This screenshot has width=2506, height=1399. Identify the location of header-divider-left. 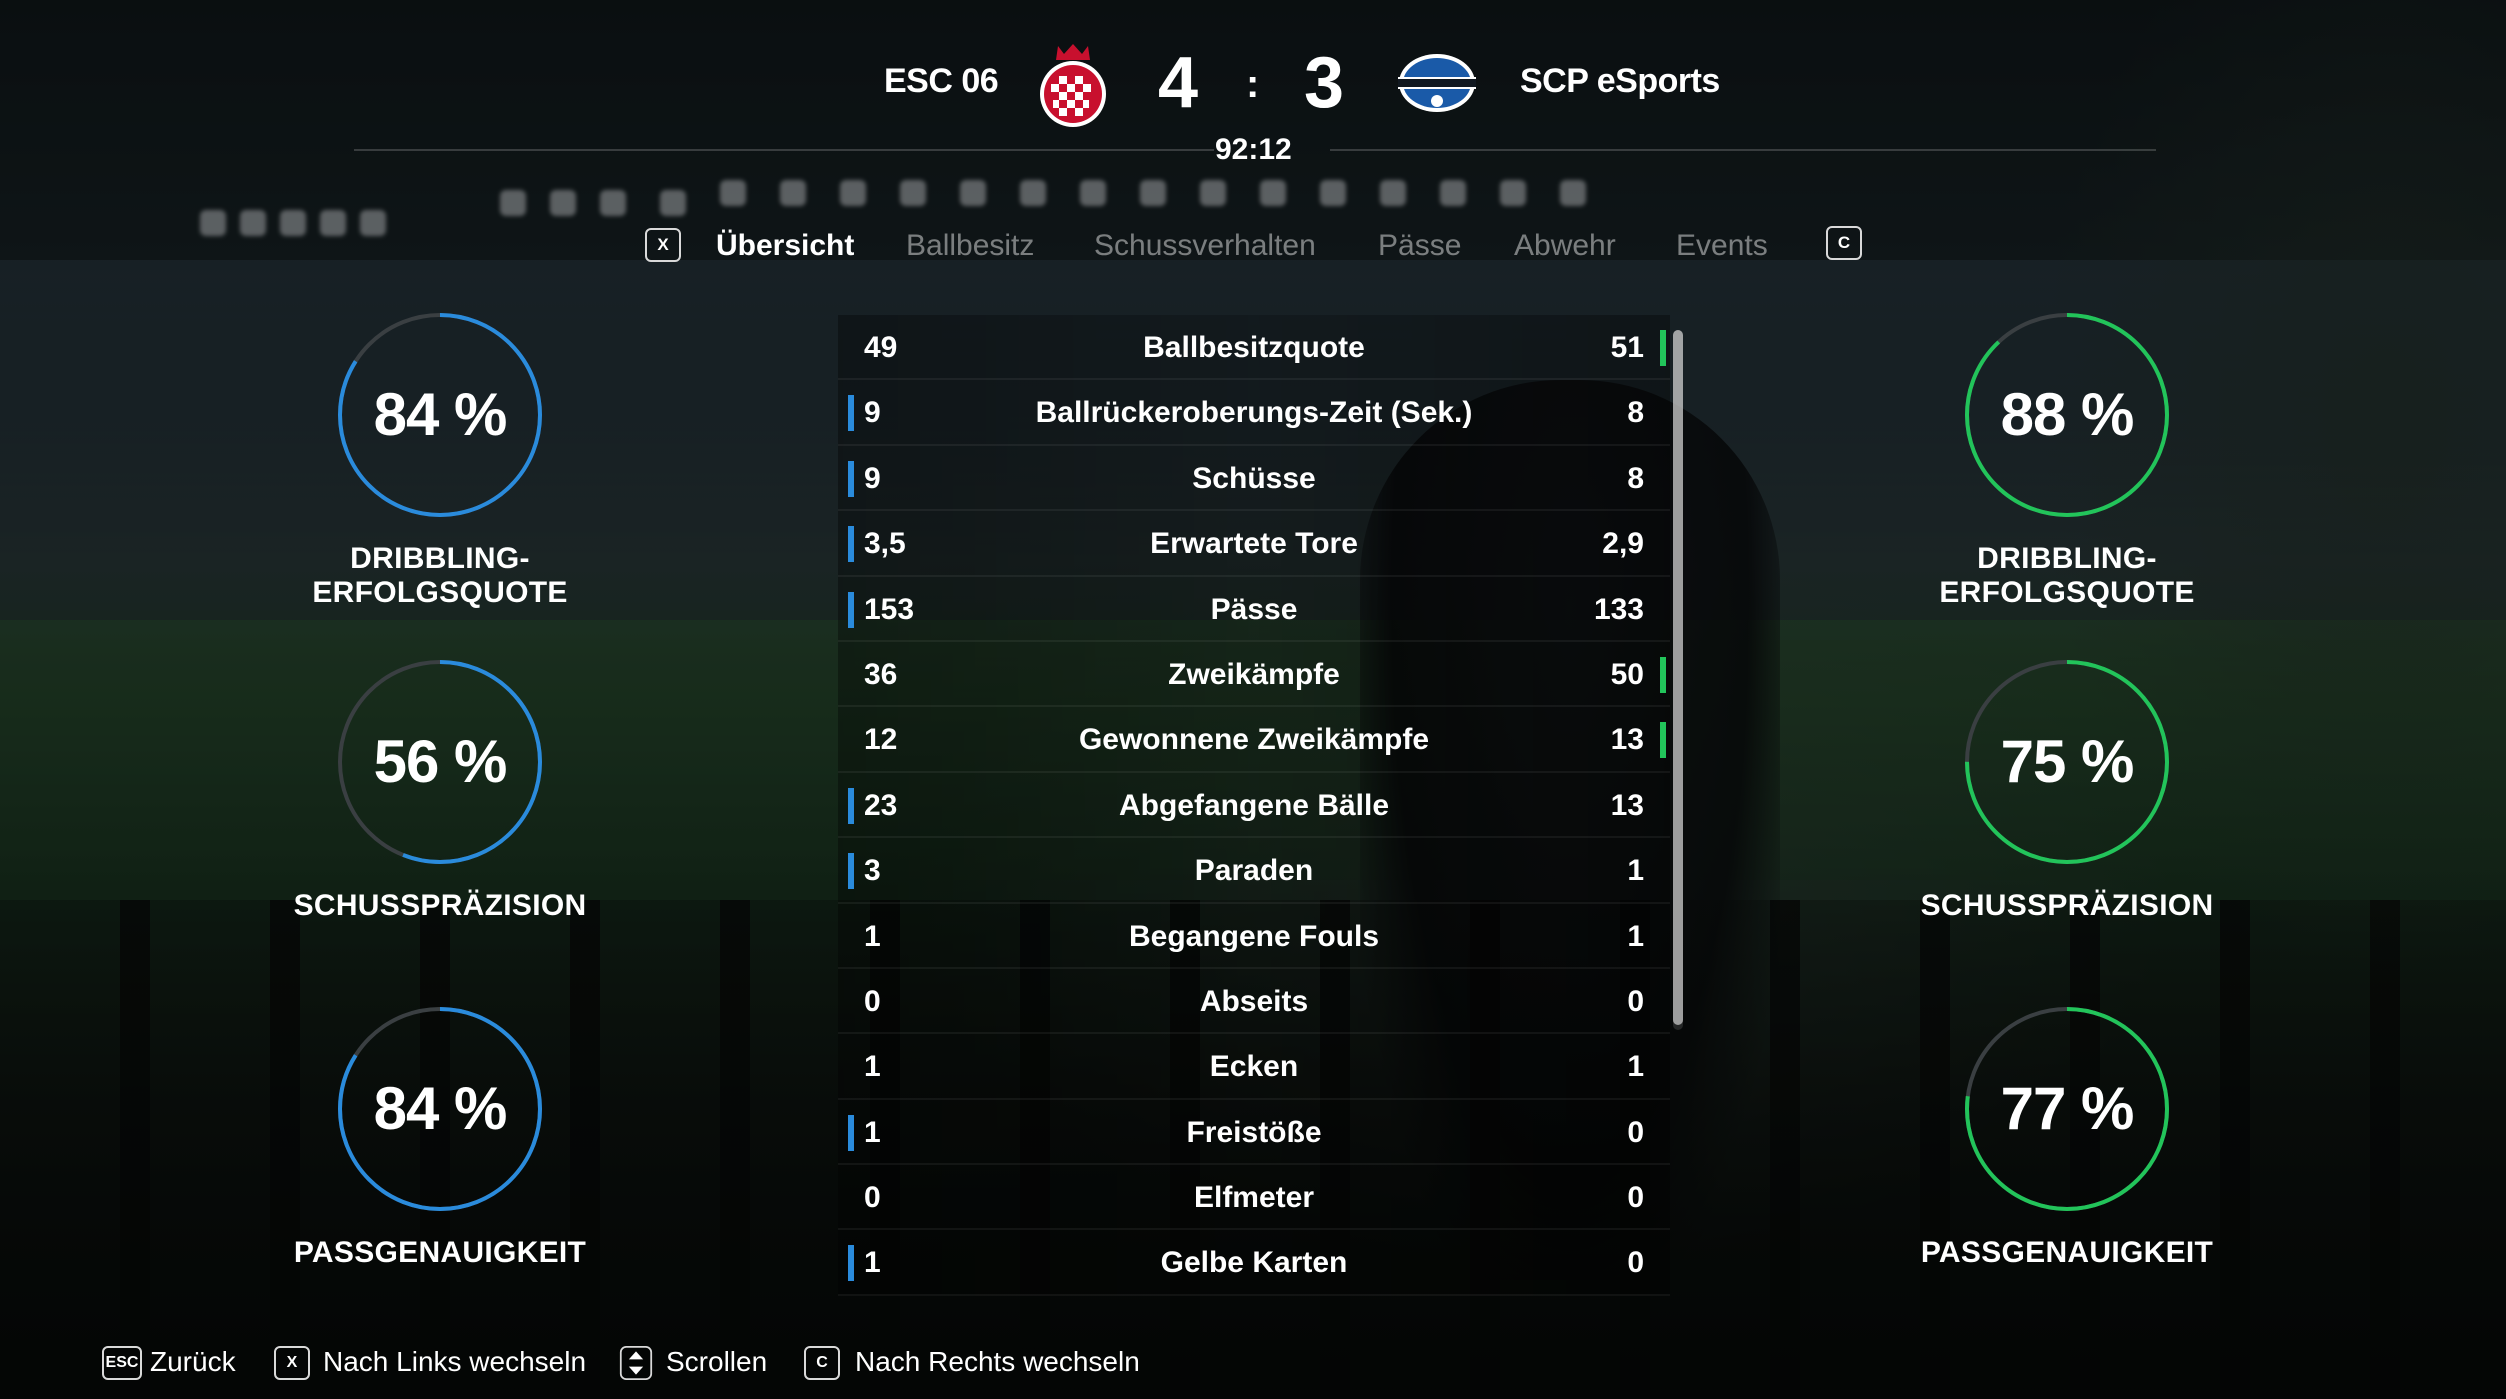
(784, 150).